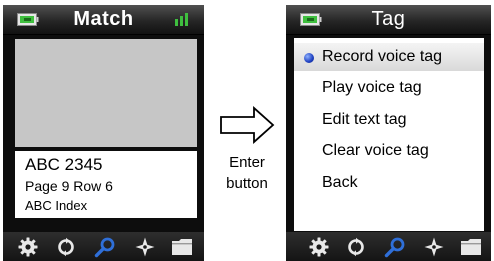  Describe the element at coordinates (103, 20) in the screenshot. I see `match-title-bar: Match` at that location.